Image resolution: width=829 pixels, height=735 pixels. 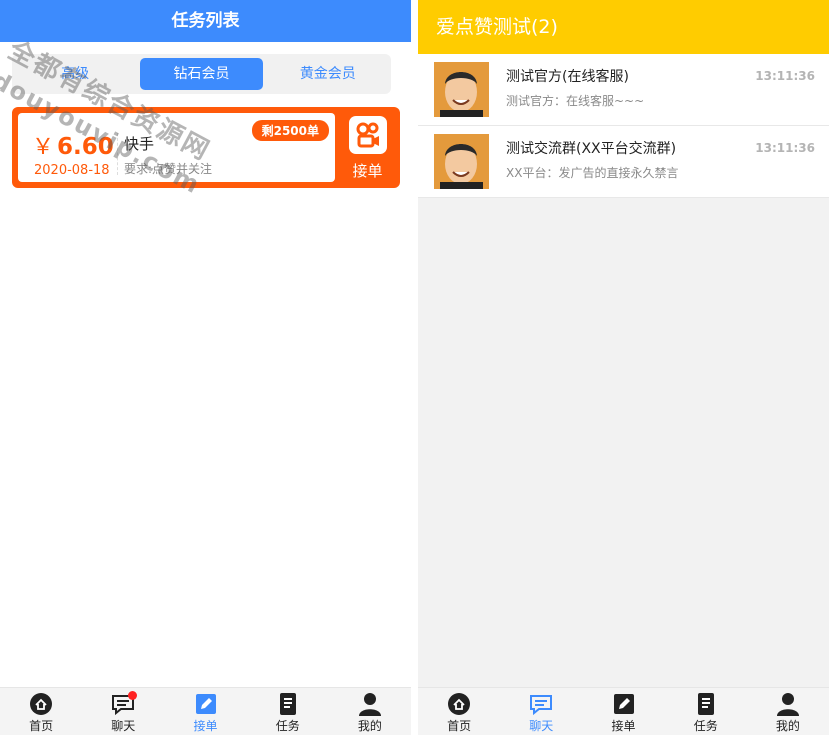 What do you see at coordinates (575, 101) in the screenshot?
I see `chat-last-message: 测试官方：在线客服~~~` at bounding box center [575, 101].